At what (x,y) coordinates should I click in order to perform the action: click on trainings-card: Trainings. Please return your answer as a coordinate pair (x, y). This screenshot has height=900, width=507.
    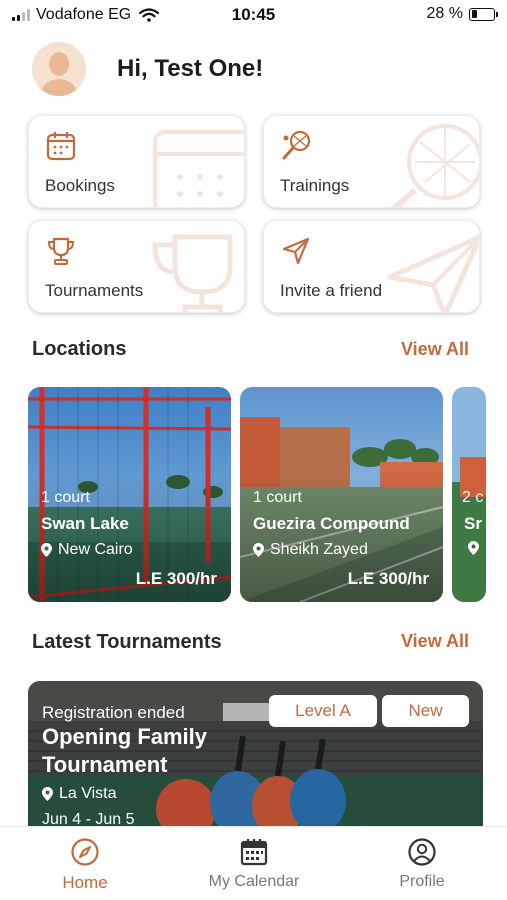
    Looking at the image, I should click on (371, 161).